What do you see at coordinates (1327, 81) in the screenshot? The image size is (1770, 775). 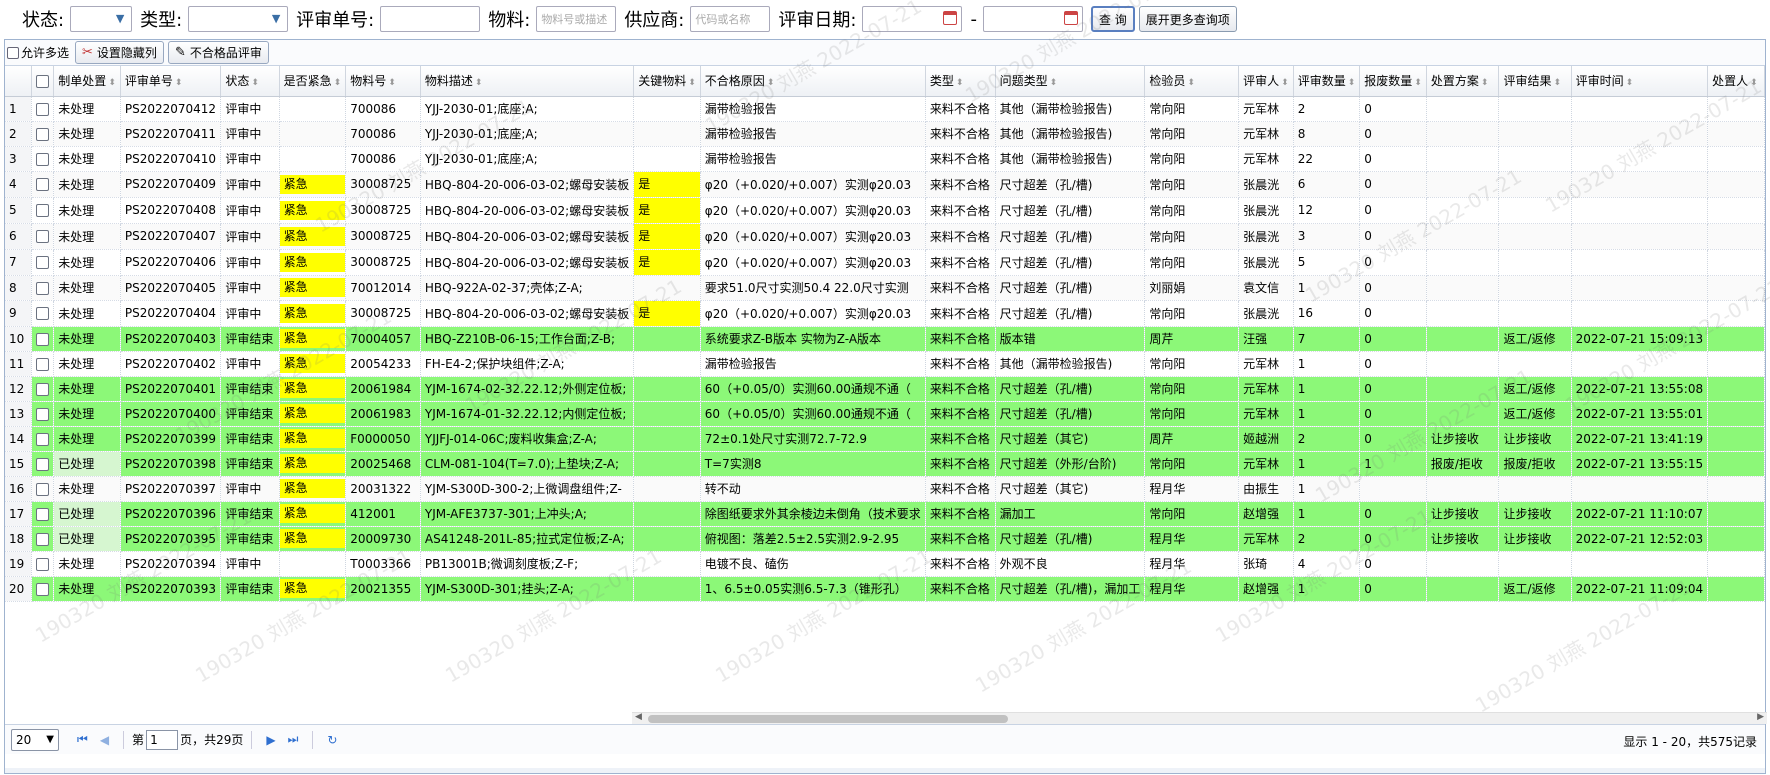 I see `column-header: 评审数量 ⬍` at bounding box center [1327, 81].